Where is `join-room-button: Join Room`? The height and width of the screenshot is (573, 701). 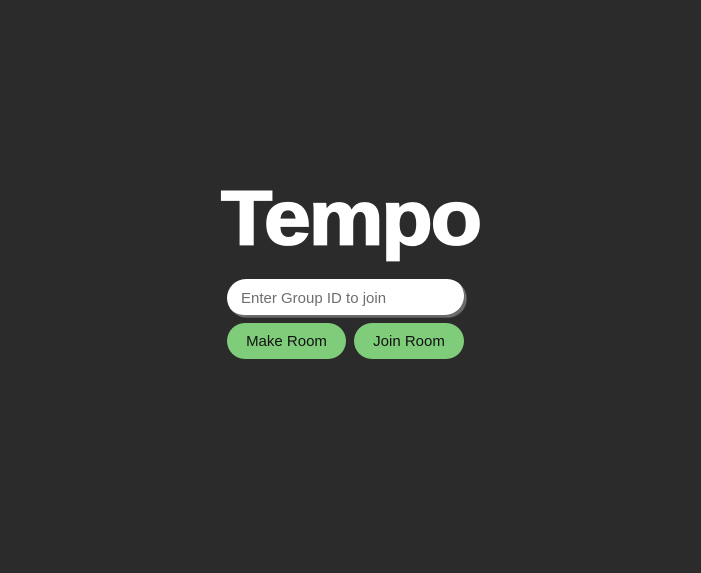 join-room-button: Join Room is located at coordinates (409, 341).